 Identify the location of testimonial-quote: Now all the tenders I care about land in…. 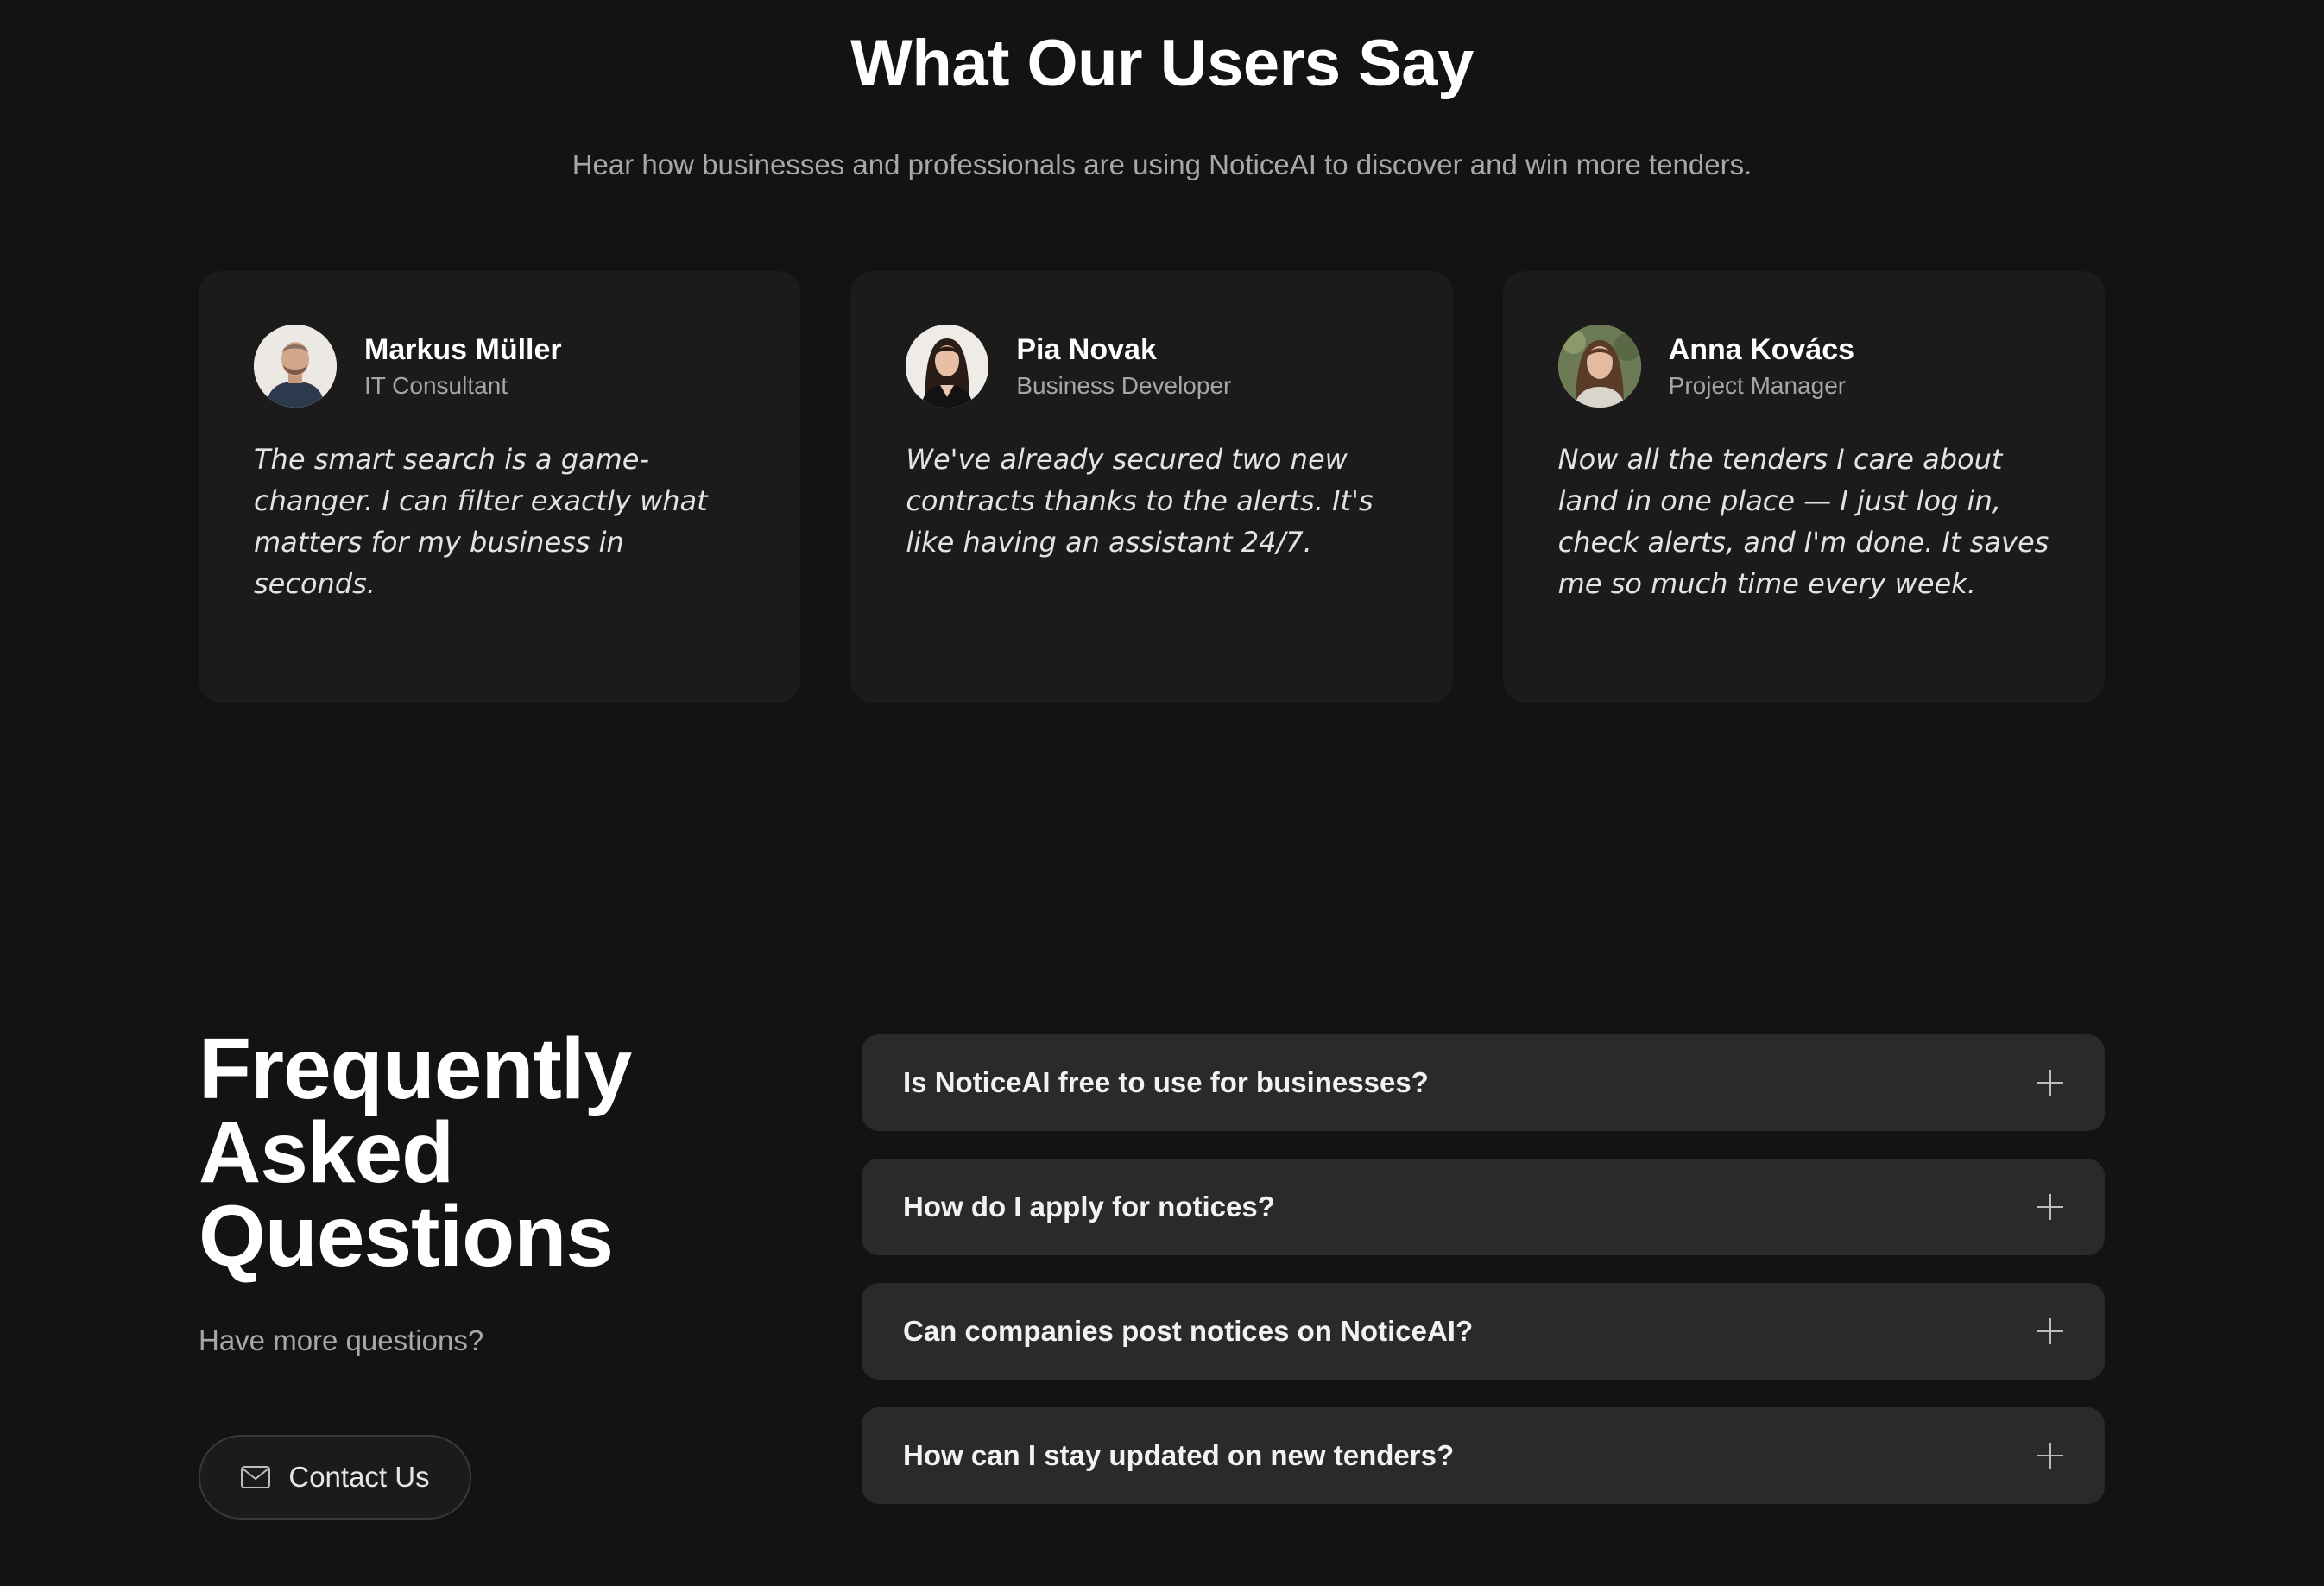
(1803, 521).